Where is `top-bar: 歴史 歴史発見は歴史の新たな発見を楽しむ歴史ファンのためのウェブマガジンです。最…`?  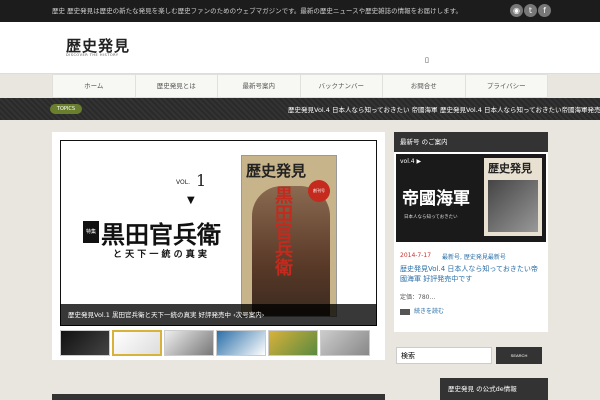 top-bar: 歴史 歴史発見は歴史の新たな発見を楽しむ歴史ファンのためのウェブマガジンです。最… is located at coordinates (300, 11).